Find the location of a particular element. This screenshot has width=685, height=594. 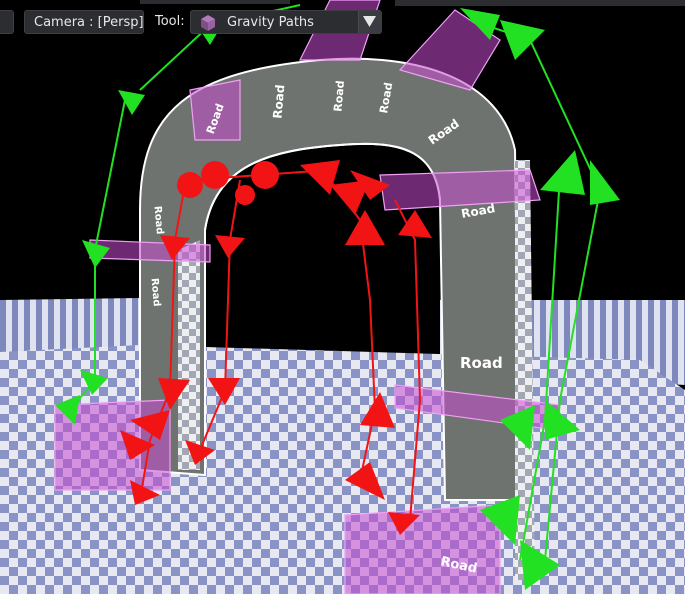

tool-label: Tool: is located at coordinates (170, 21).